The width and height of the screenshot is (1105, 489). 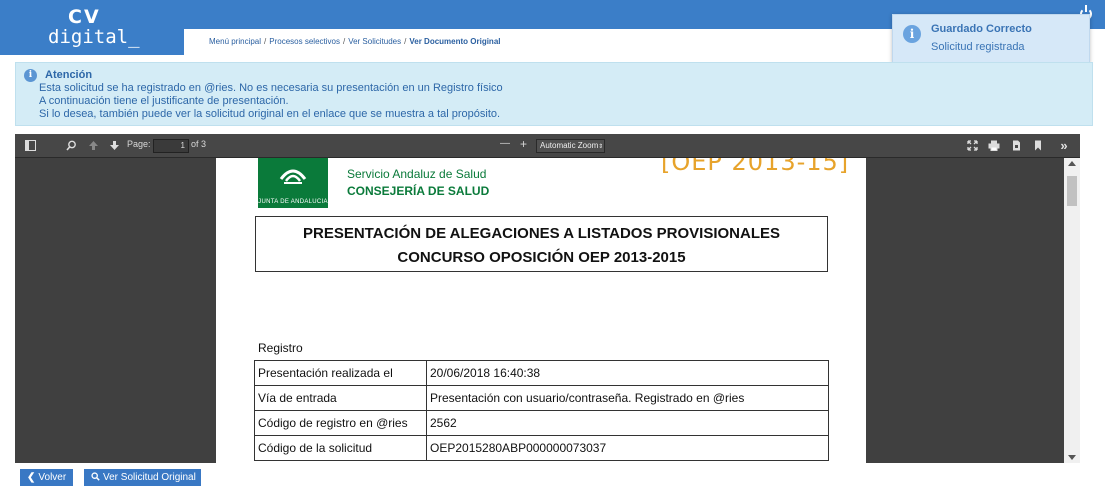 I want to click on zoom-in-button: +, so click(x=523, y=144).